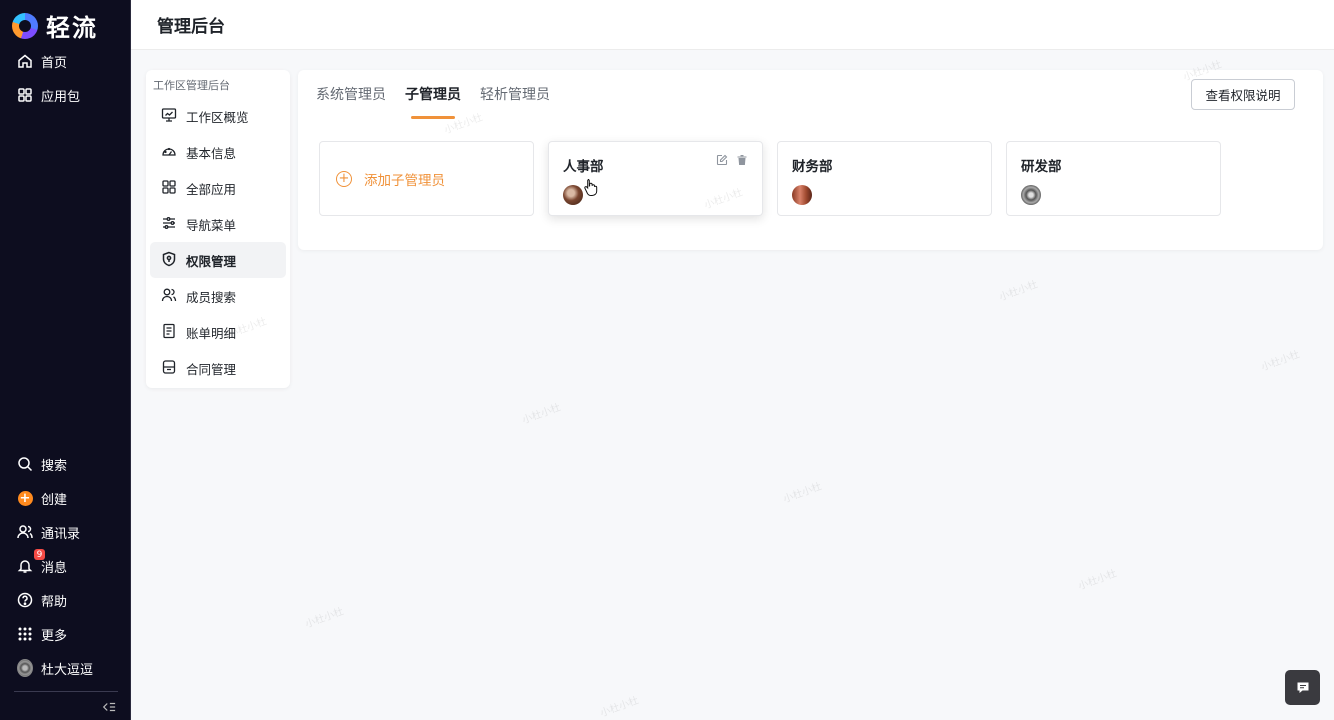  What do you see at coordinates (722, 160) in the screenshot?
I see `edit-icon` at bounding box center [722, 160].